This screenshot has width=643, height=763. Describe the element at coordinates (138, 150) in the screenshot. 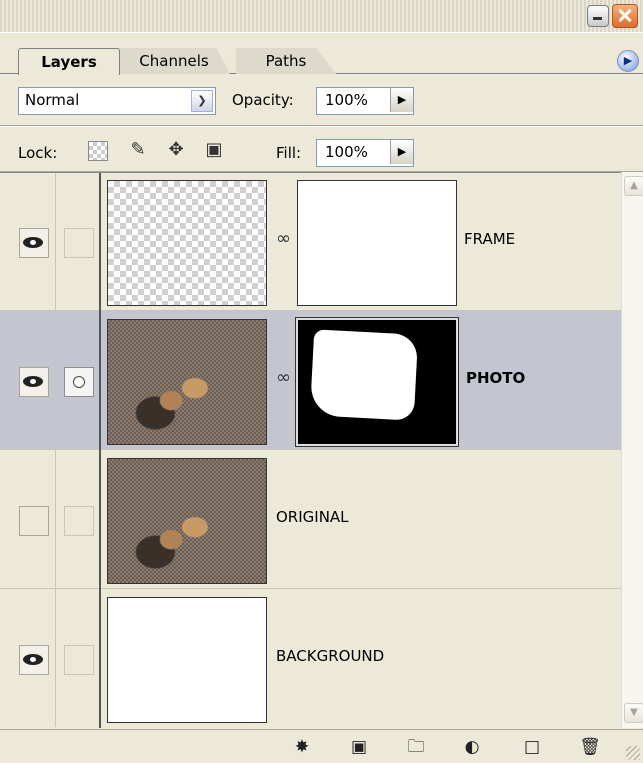

I see `lock-image-pixels-icon: ✎` at that location.